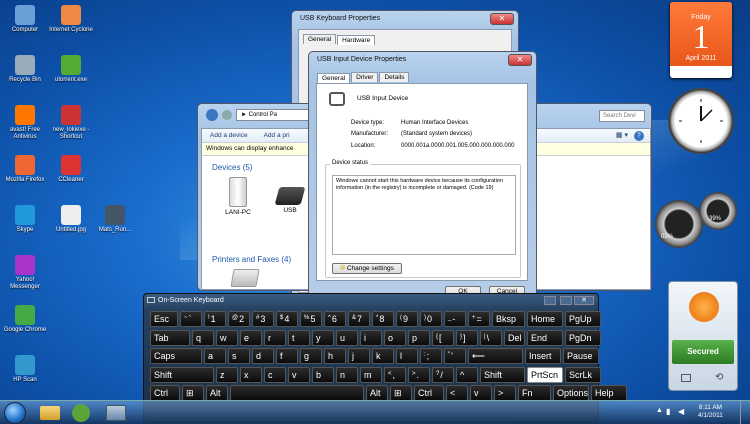 The height and width of the screenshot is (424, 750). What do you see at coordinates (299, 337) in the screenshot?
I see `key: t` at bounding box center [299, 337].